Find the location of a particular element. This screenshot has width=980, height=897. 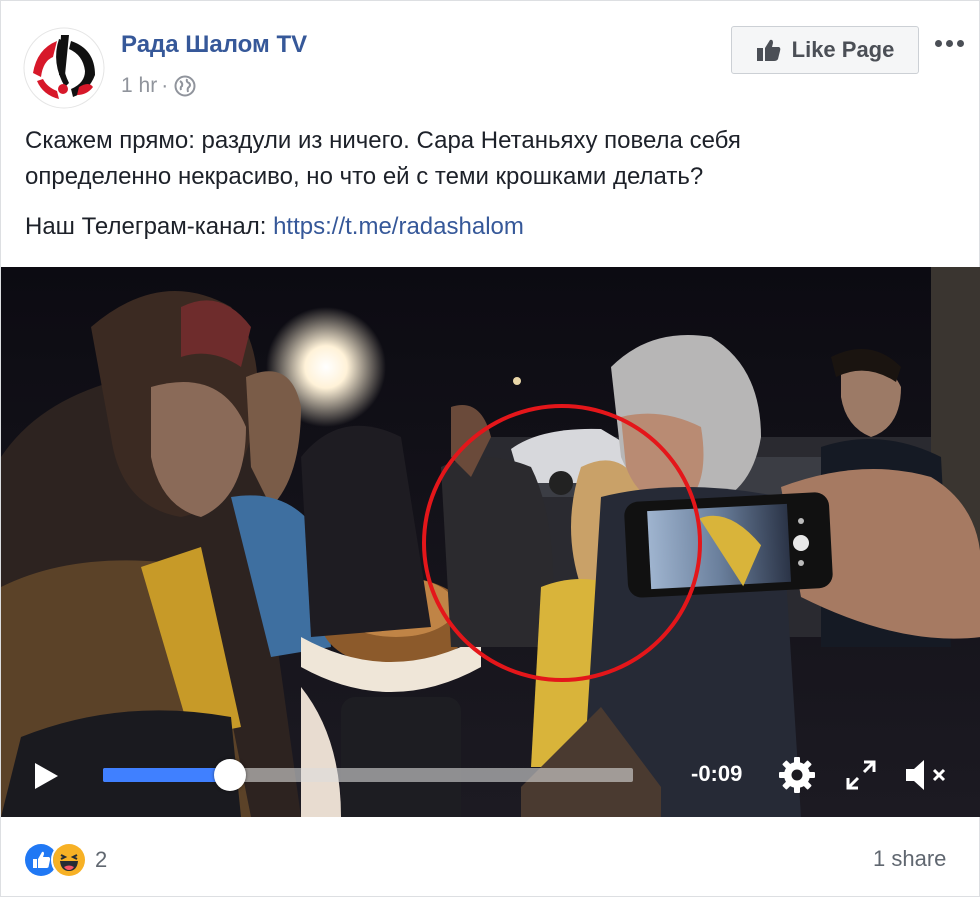

share-count: 1 share is located at coordinates (909, 859).